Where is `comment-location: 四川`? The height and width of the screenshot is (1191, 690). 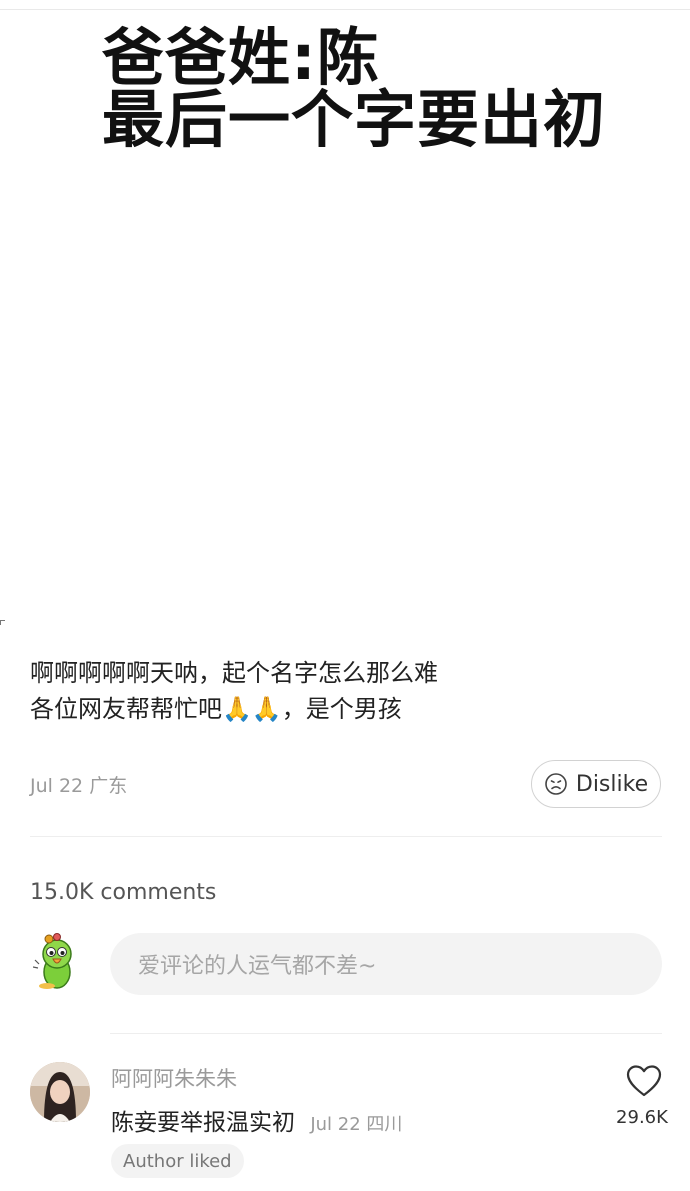 comment-location: 四川 is located at coordinates (384, 1124).